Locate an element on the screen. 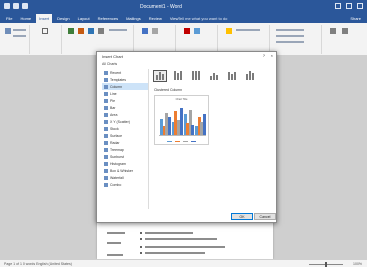  chart-type-label: Stock is located at coordinates (114, 128).